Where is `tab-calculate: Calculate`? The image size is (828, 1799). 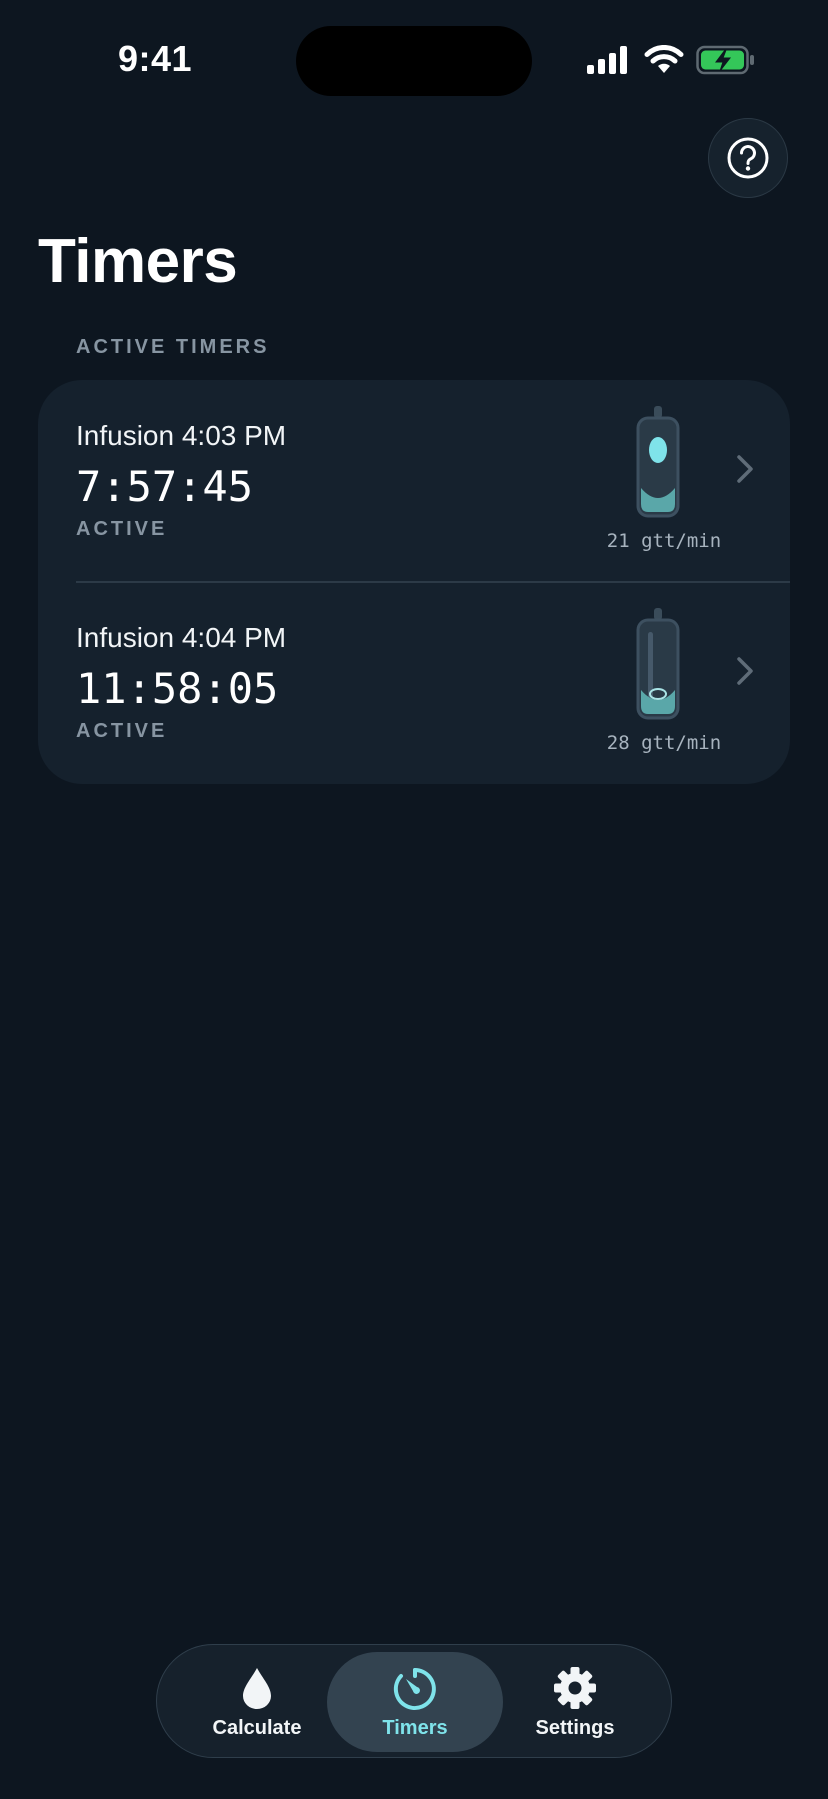 tab-calculate: Calculate is located at coordinates (257, 1702).